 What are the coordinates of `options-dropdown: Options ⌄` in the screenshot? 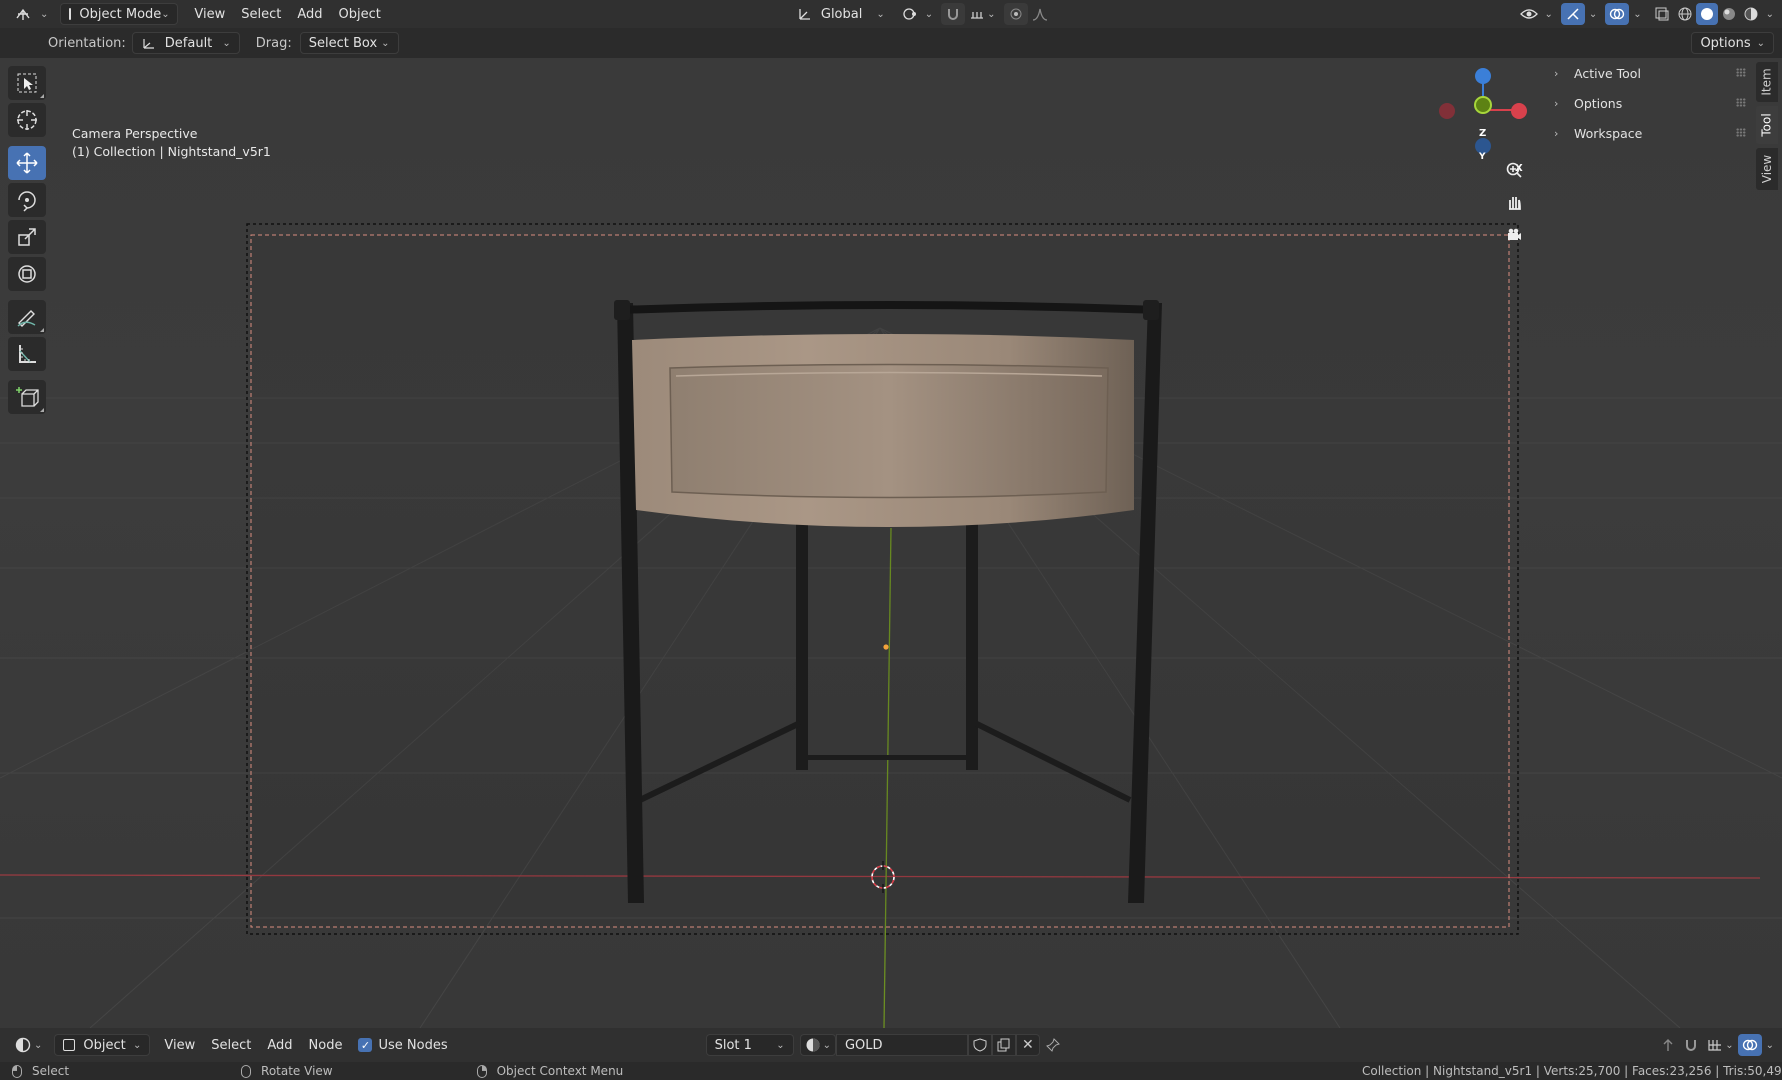 It's located at (1732, 43).